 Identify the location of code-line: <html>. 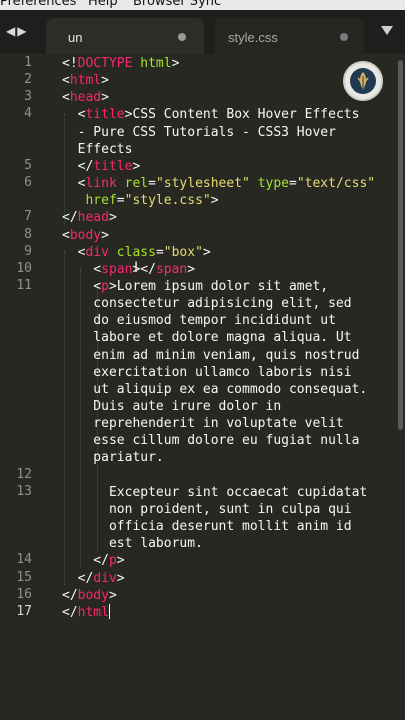
(85, 80).